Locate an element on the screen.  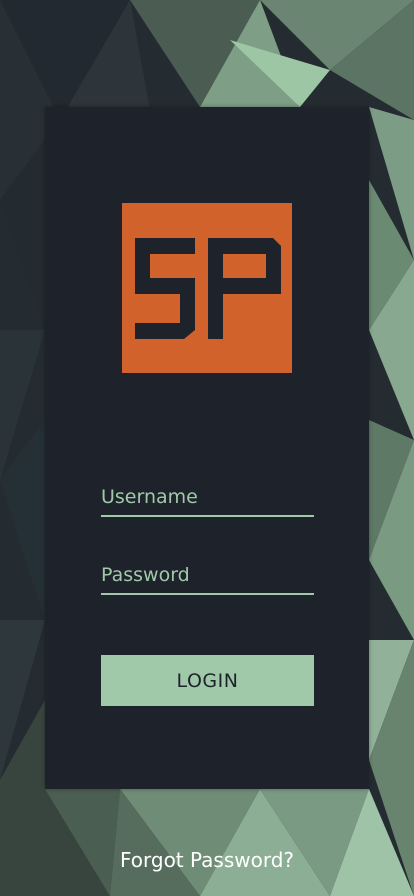
password-field is located at coordinates (207, 576).